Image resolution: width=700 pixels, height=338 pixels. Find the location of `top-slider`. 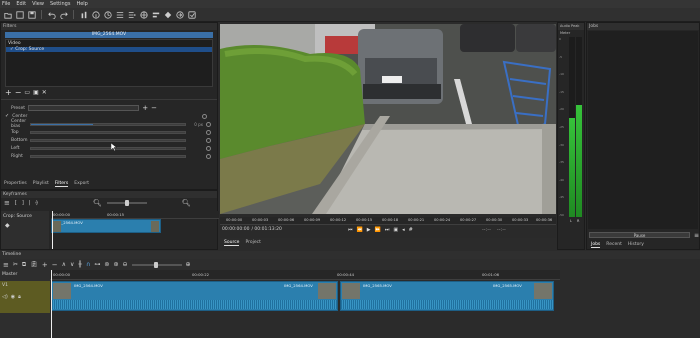

top-slider is located at coordinates (108, 132).